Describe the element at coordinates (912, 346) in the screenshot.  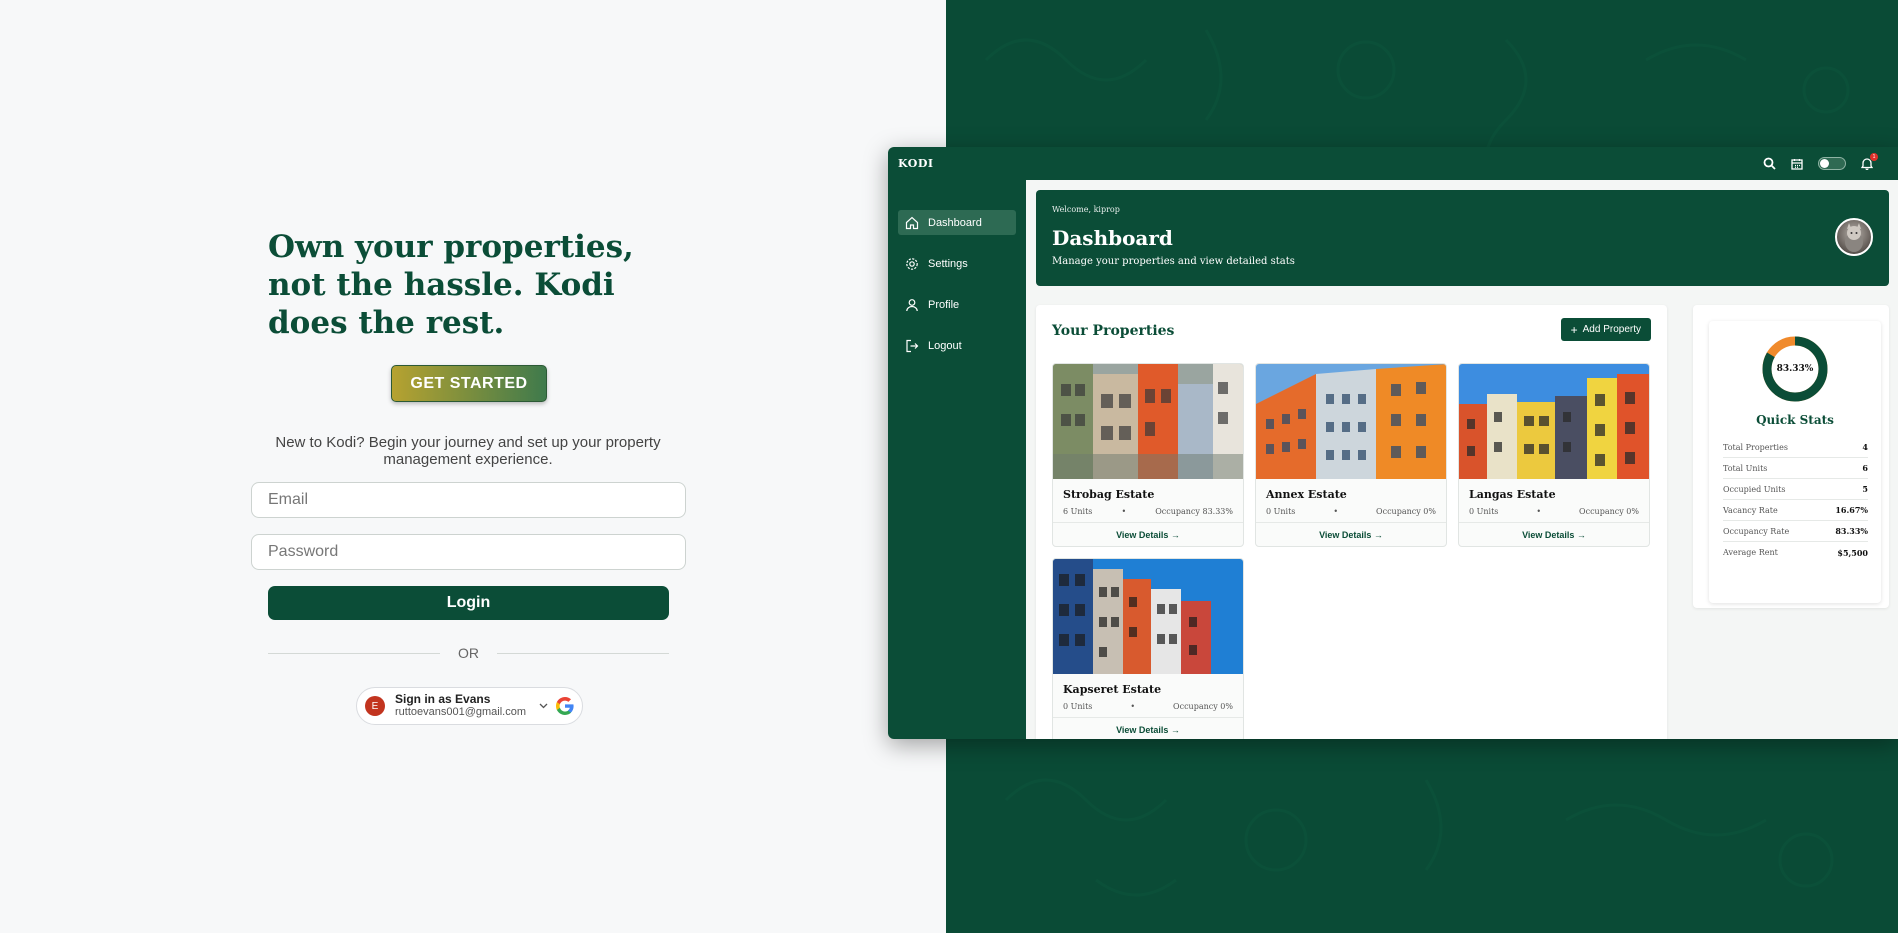
I see `logout-icon` at that location.